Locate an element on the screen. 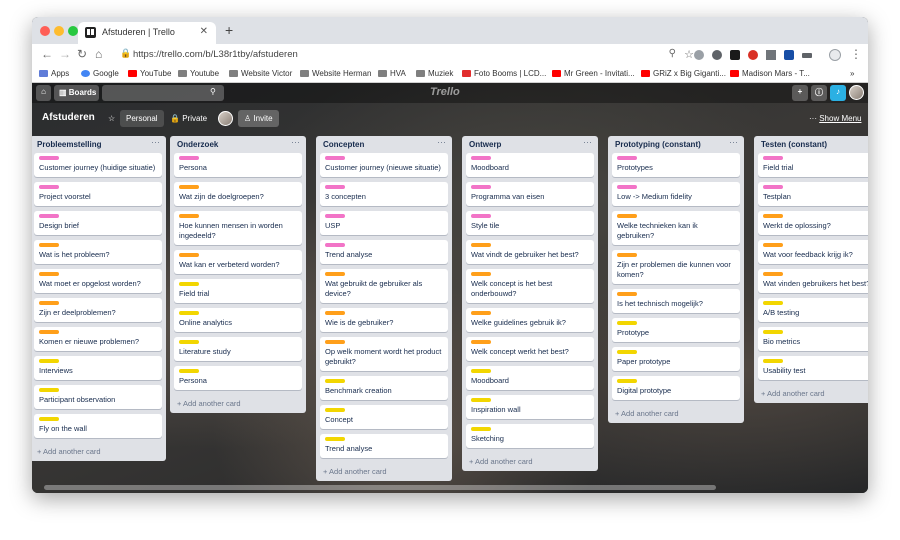 The height and width of the screenshot is (540, 900). card: Field trial is located at coordinates (238, 291).